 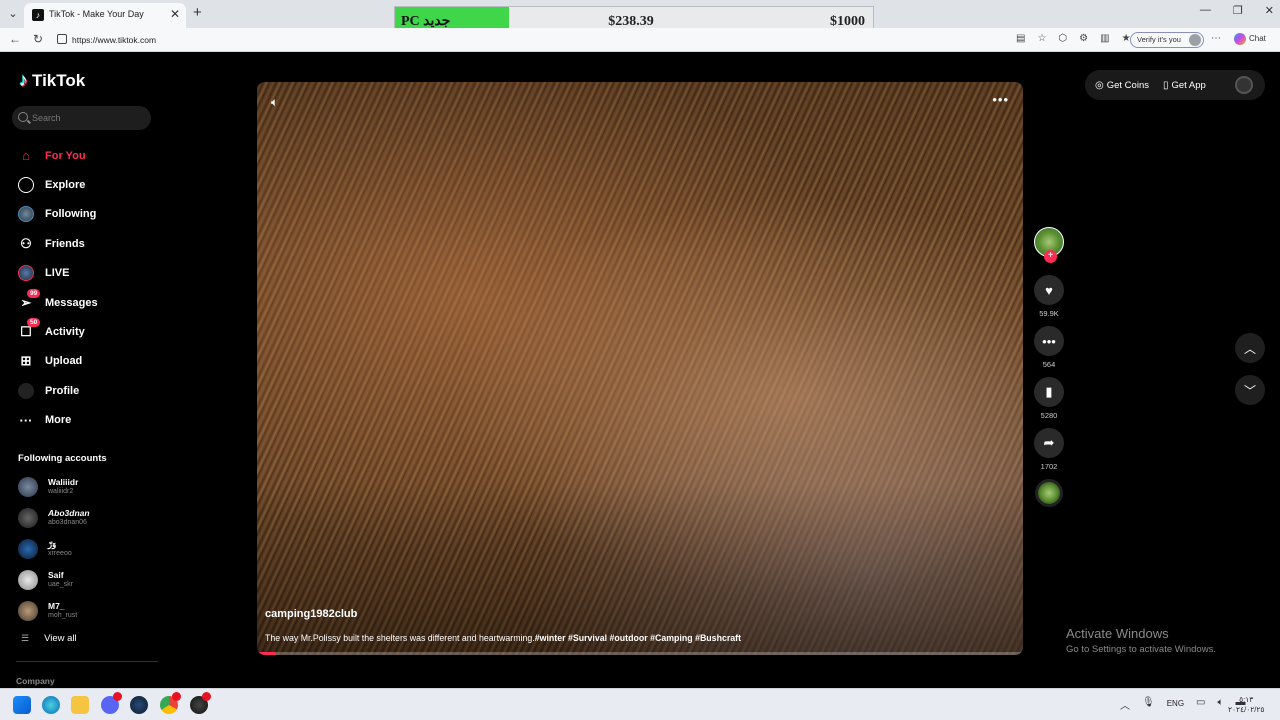 I want to click on search-box, so click(x=81, y=118).